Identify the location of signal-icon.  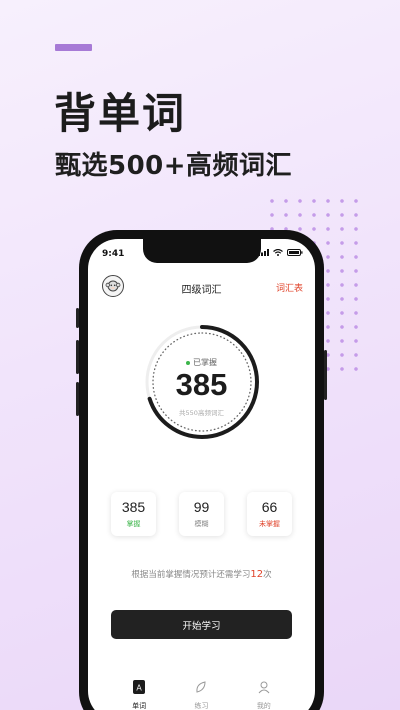
(263, 252).